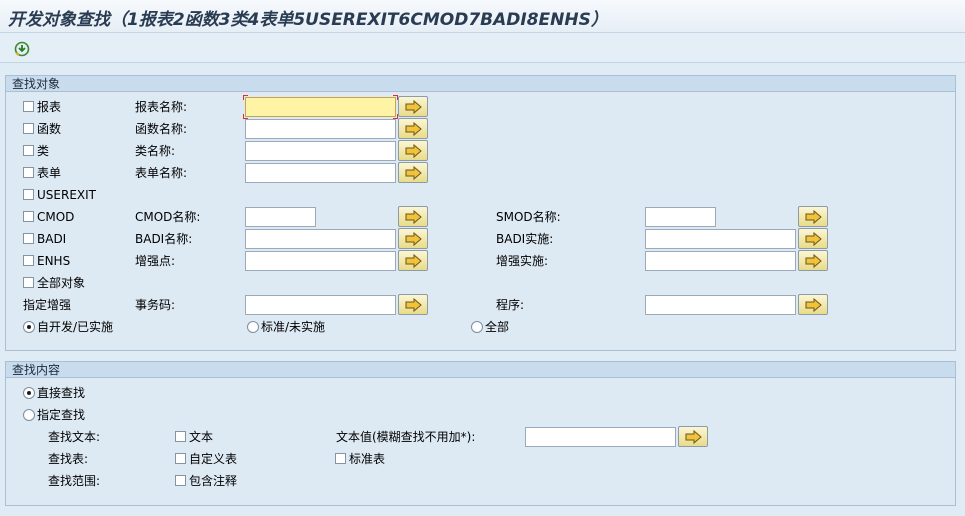 The image size is (965, 516). Describe the element at coordinates (28, 150) in the screenshot. I see `checkbox-class` at that location.